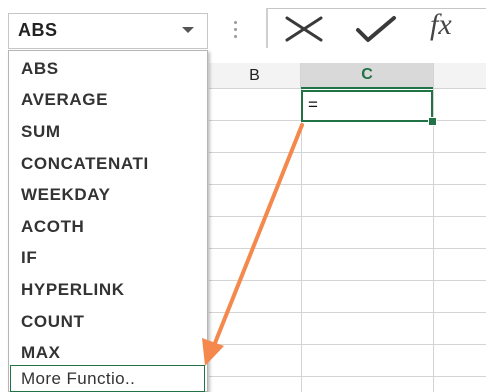  What do you see at coordinates (236, 32) in the screenshot?
I see `more-options-dots-icon` at bounding box center [236, 32].